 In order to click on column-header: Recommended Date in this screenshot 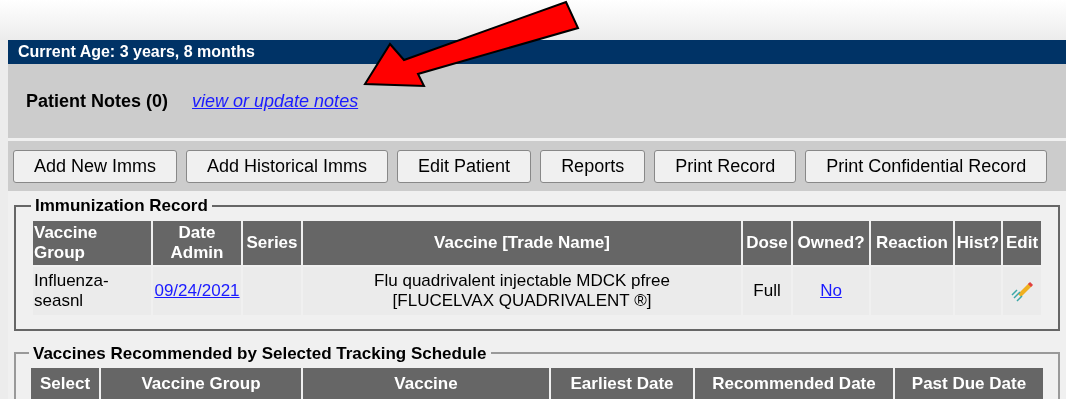, I will do `click(794, 383)`.